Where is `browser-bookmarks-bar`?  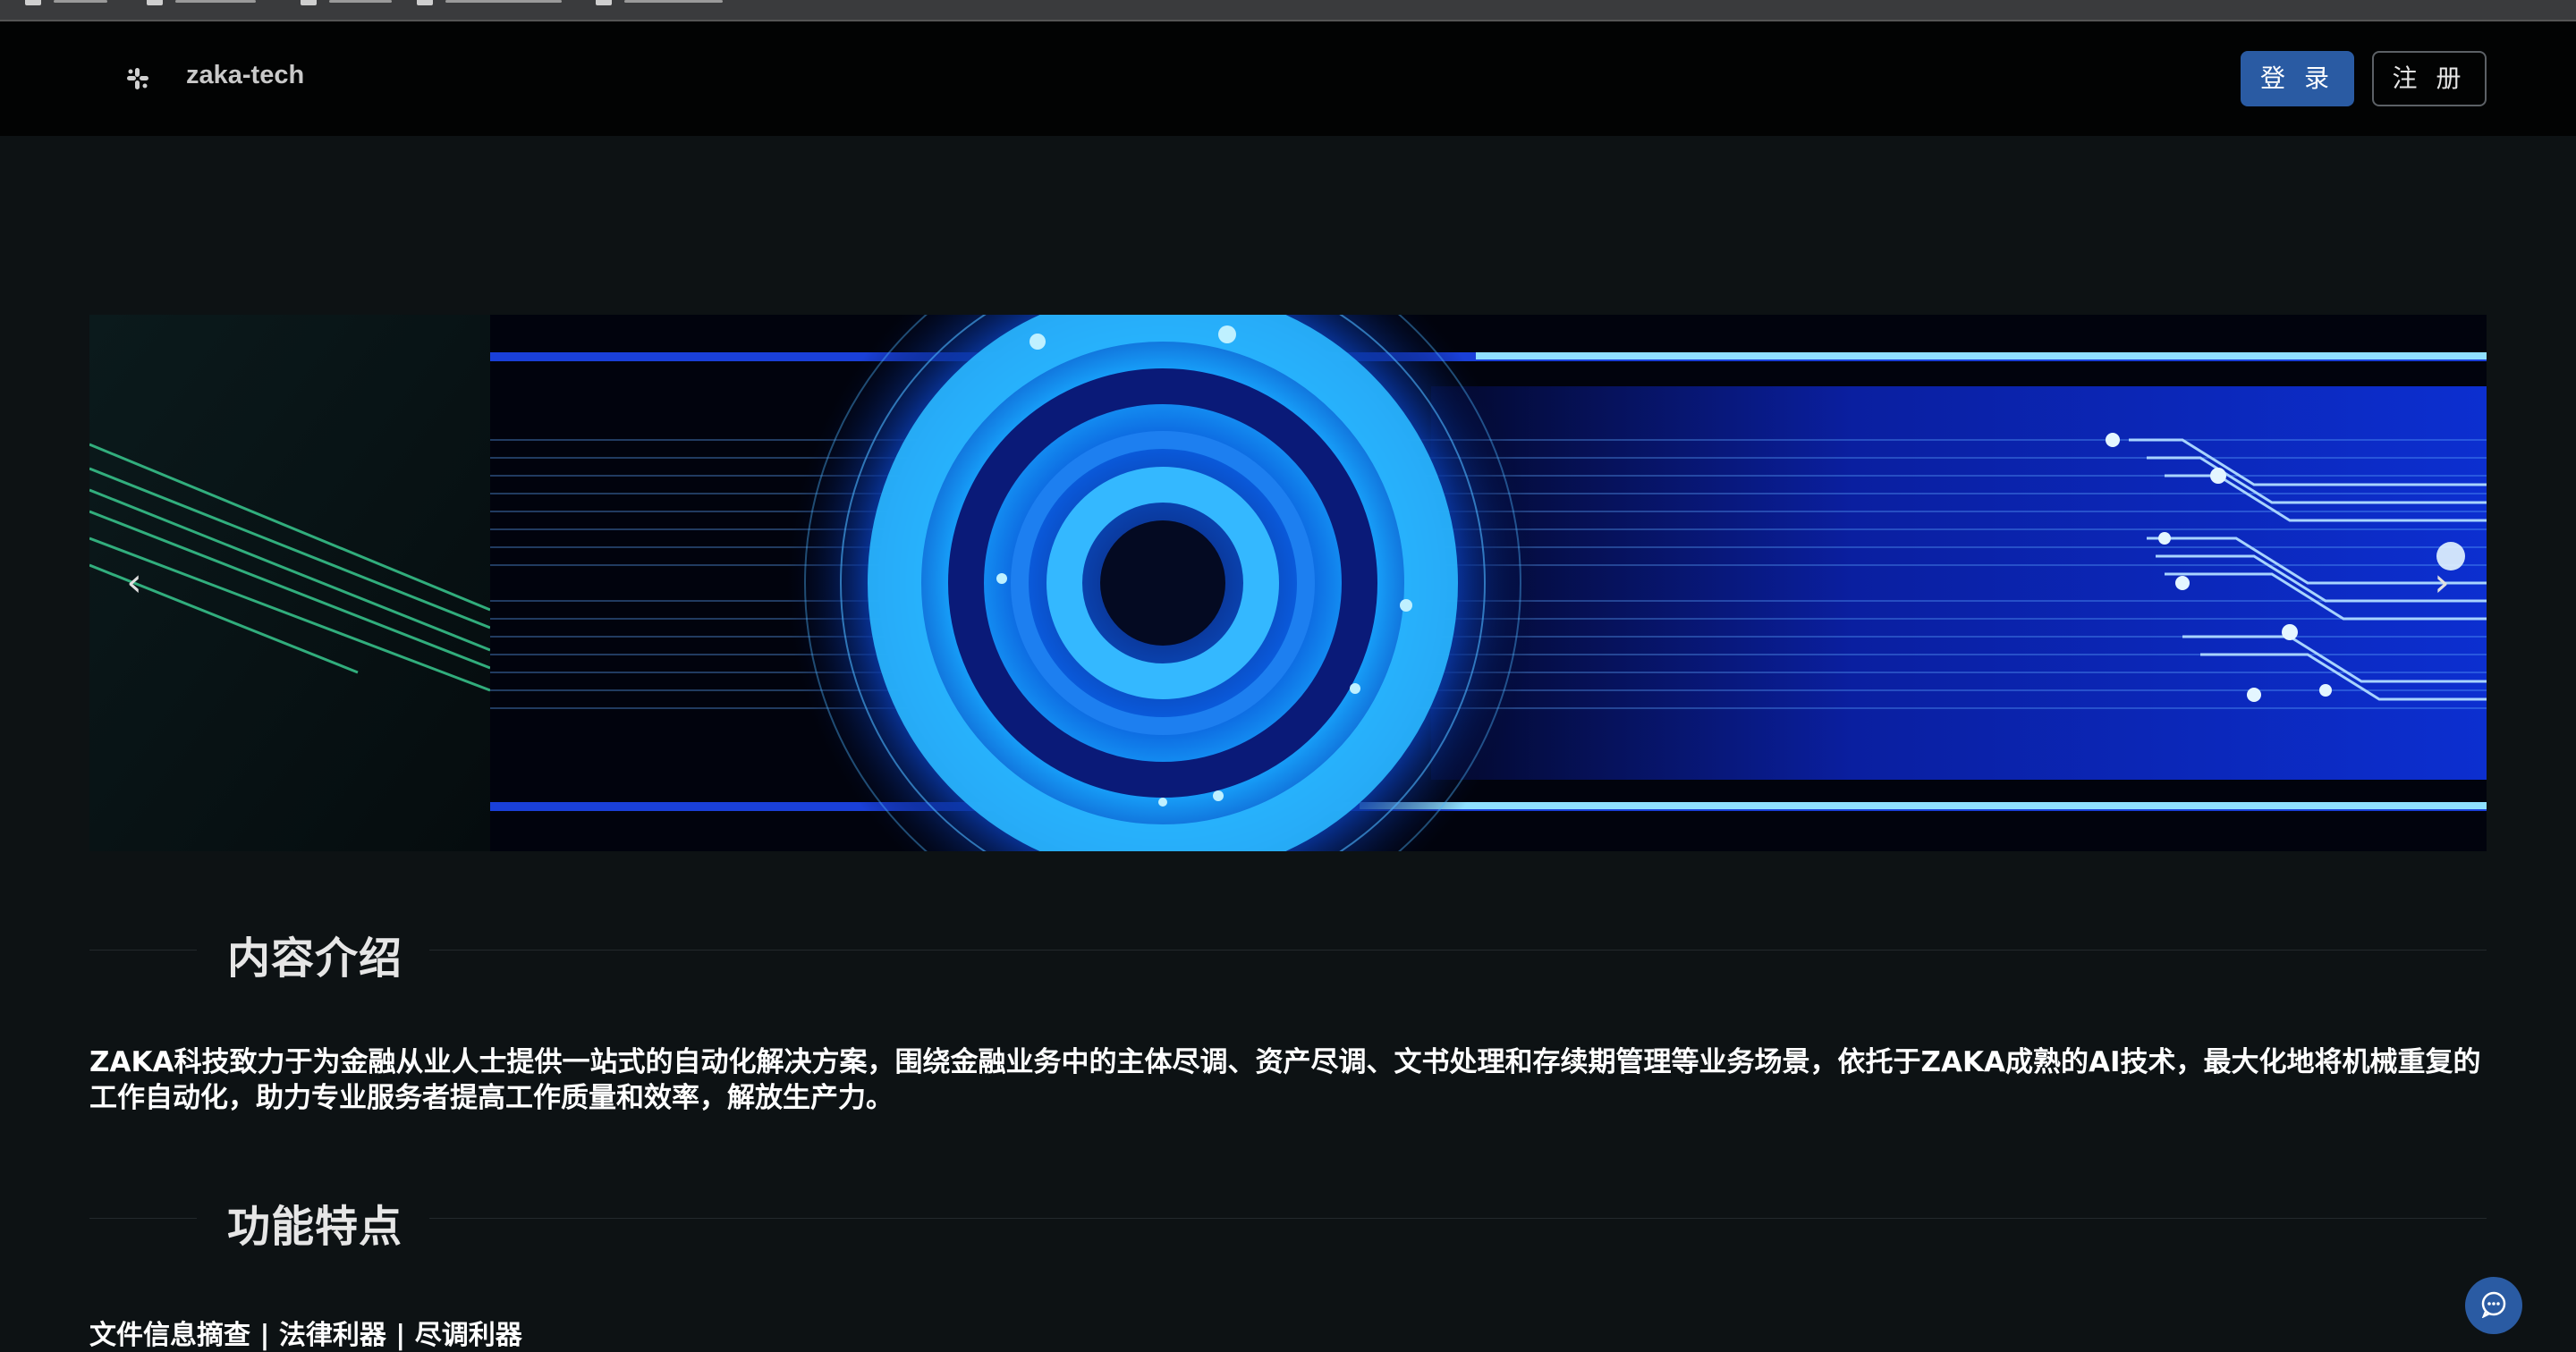
browser-bookmarks-bar is located at coordinates (1288, 10).